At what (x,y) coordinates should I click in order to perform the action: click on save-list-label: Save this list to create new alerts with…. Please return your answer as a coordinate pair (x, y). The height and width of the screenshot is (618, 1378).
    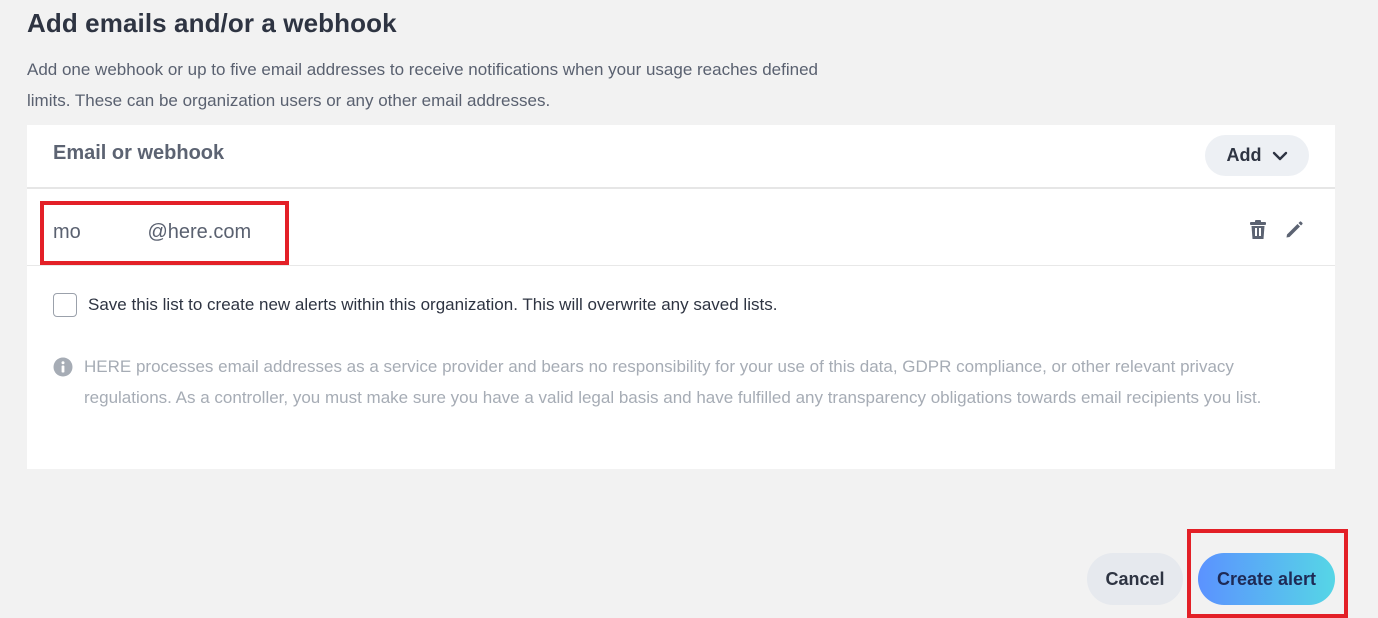
    Looking at the image, I should click on (433, 304).